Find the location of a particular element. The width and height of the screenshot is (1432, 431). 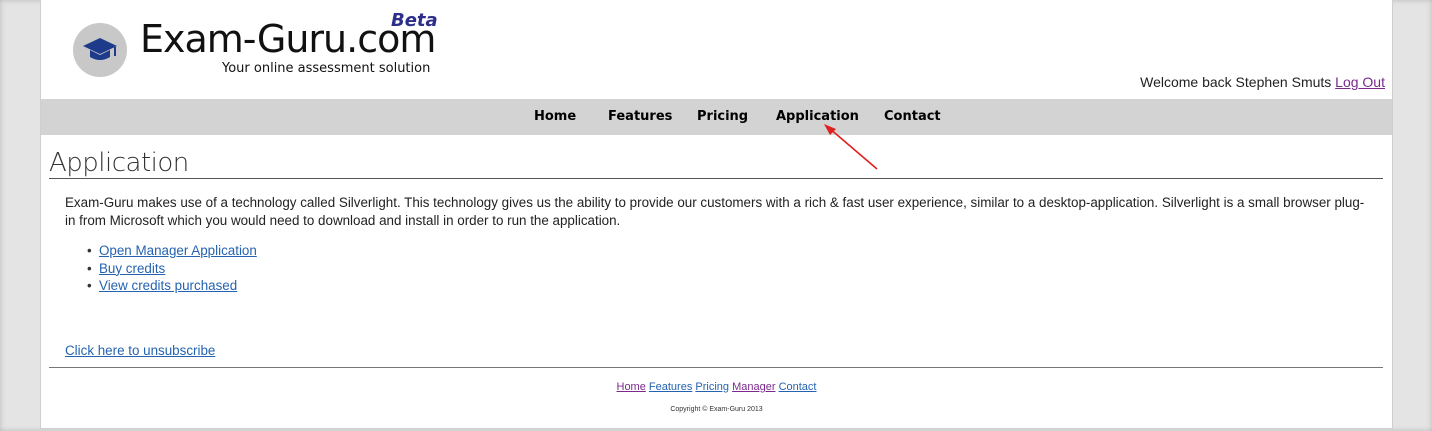

copyright: Copyright © Exam-Guru 2013 is located at coordinates (716, 409).